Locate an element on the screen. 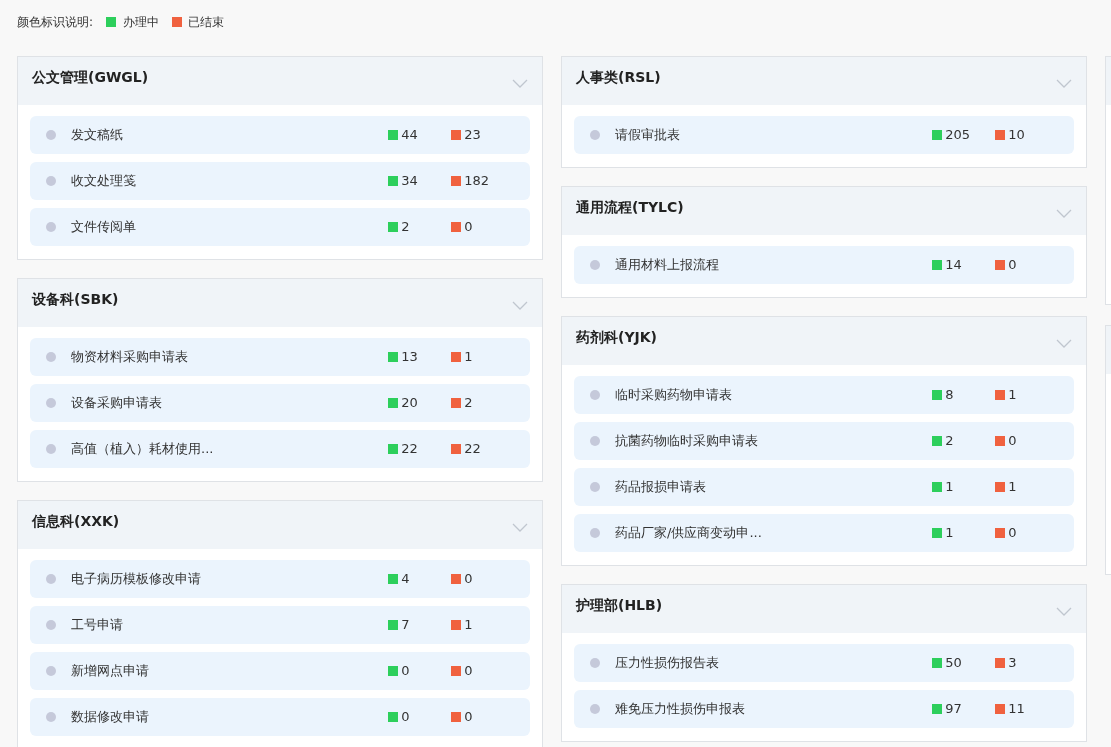 This screenshot has width=1111, height=747. form-name: 药品报损申请表 is located at coordinates (661, 487).